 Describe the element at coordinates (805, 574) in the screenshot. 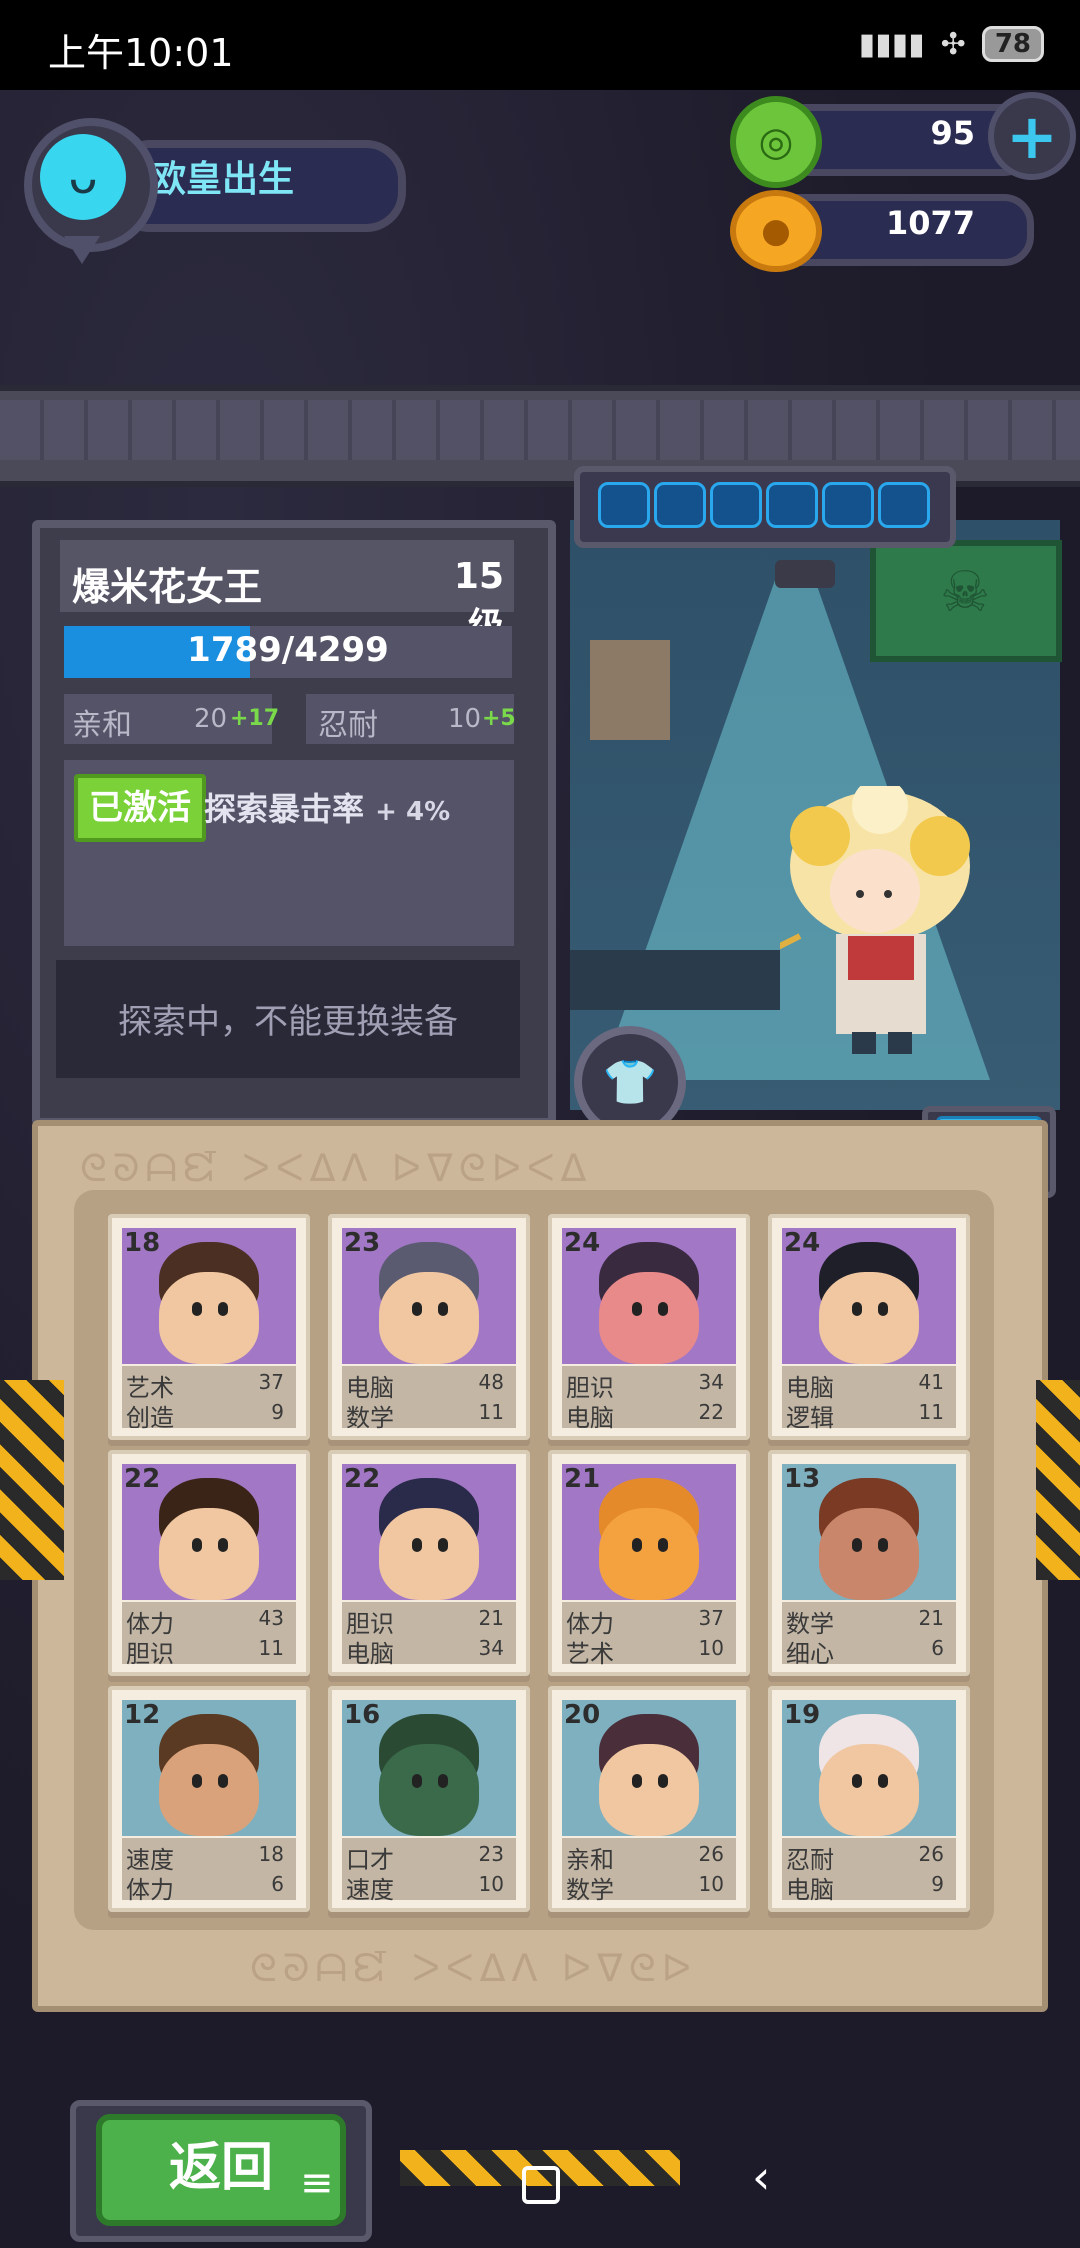

I see `ceiling-lamp` at that location.